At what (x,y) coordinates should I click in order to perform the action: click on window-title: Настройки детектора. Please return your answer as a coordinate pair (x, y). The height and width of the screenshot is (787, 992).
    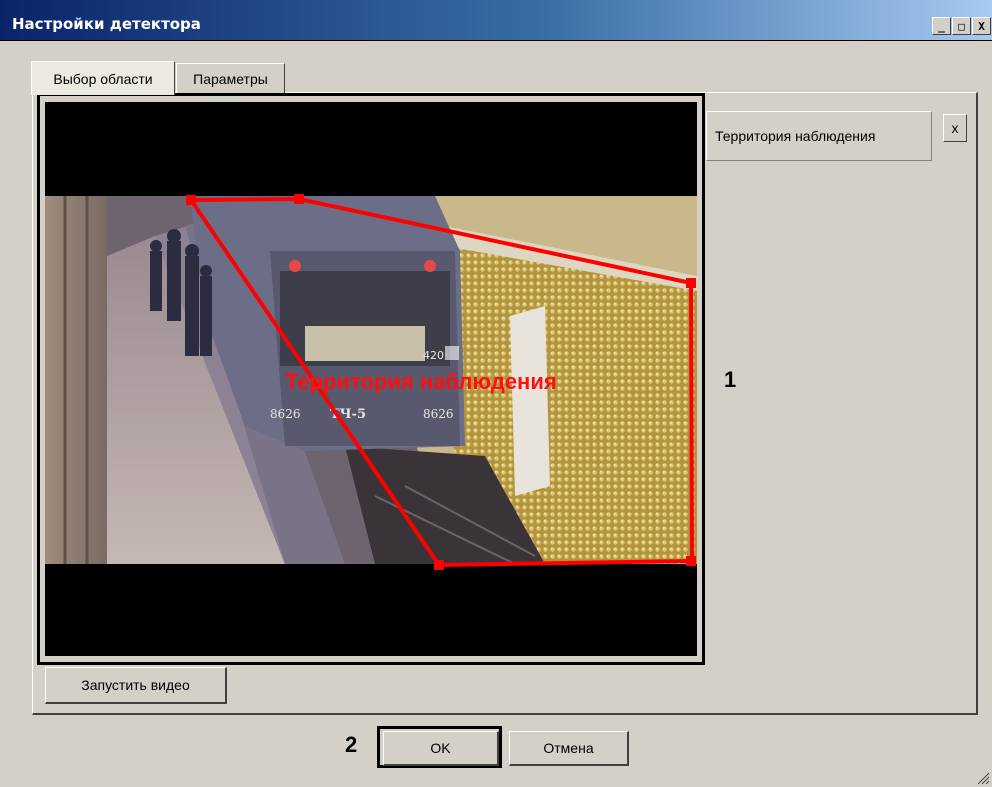
    Looking at the image, I should click on (106, 24).